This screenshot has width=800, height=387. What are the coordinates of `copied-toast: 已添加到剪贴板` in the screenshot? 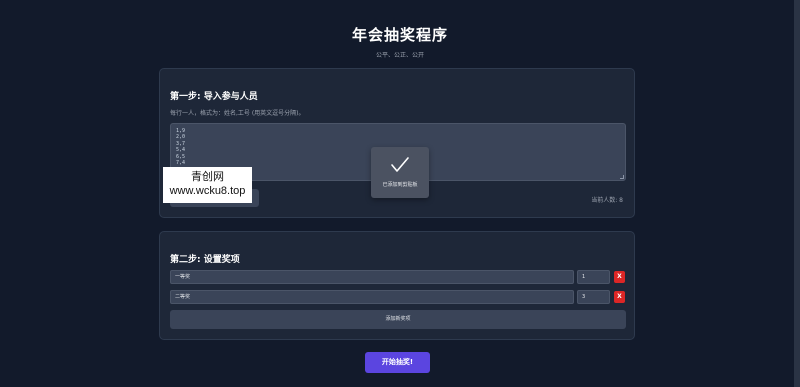 It's located at (400, 172).